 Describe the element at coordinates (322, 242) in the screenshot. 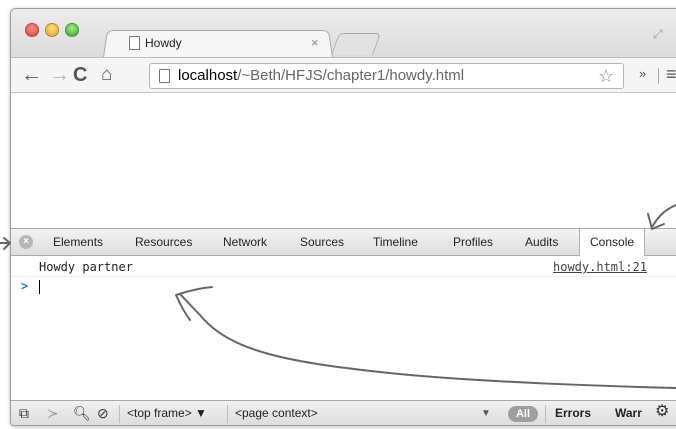

I see `tab-sources: Sources` at that location.